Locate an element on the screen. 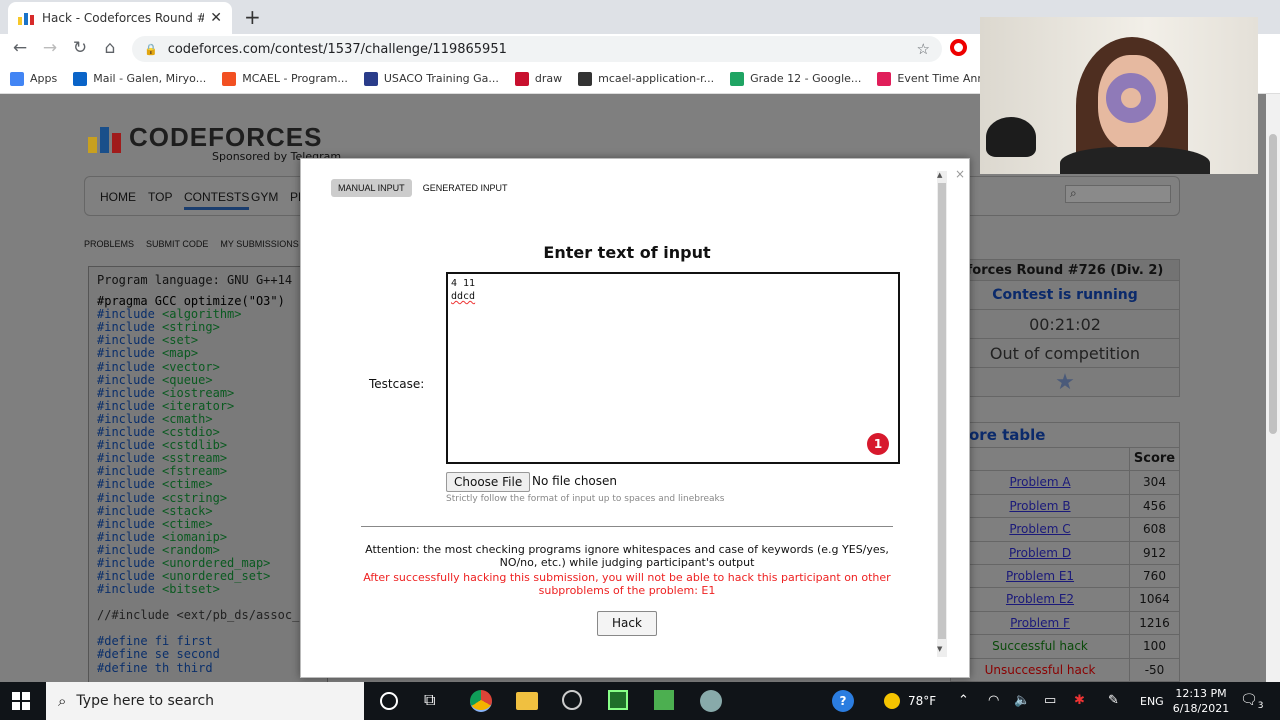 This screenshot has width=1280, height=720. score-table-row: Problem E1 760 is located at coordinates (1065, 575).